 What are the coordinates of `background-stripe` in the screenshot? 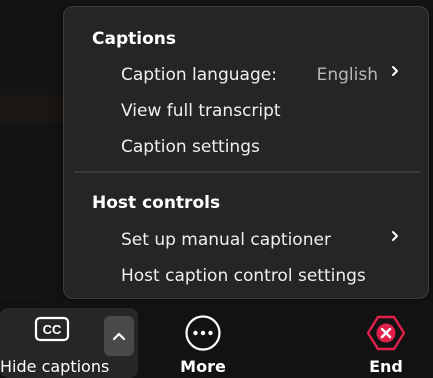 It's located at (35, 109).